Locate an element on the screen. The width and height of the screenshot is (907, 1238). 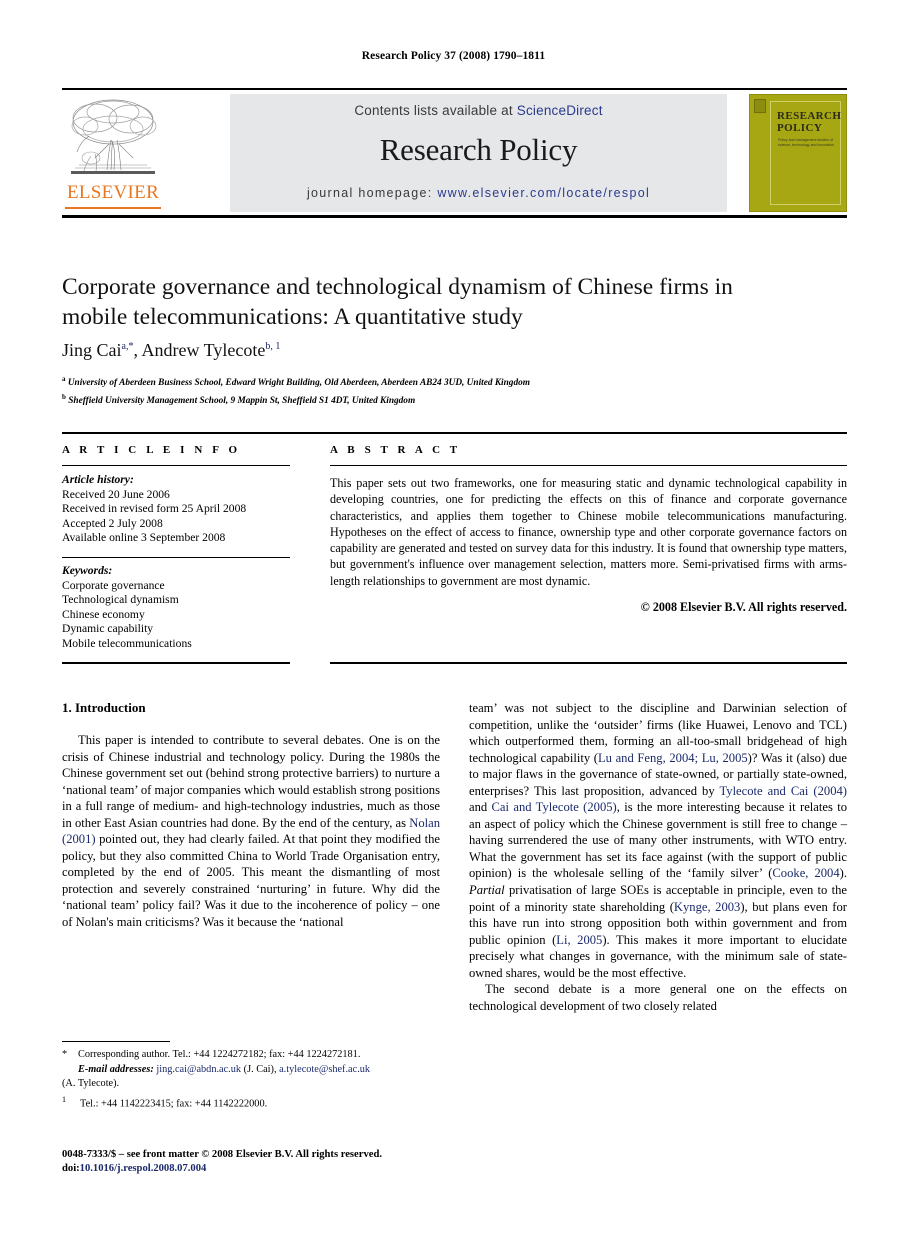
elsevier-wordmark: ELSEVIER is located at coordinates (113, 192).